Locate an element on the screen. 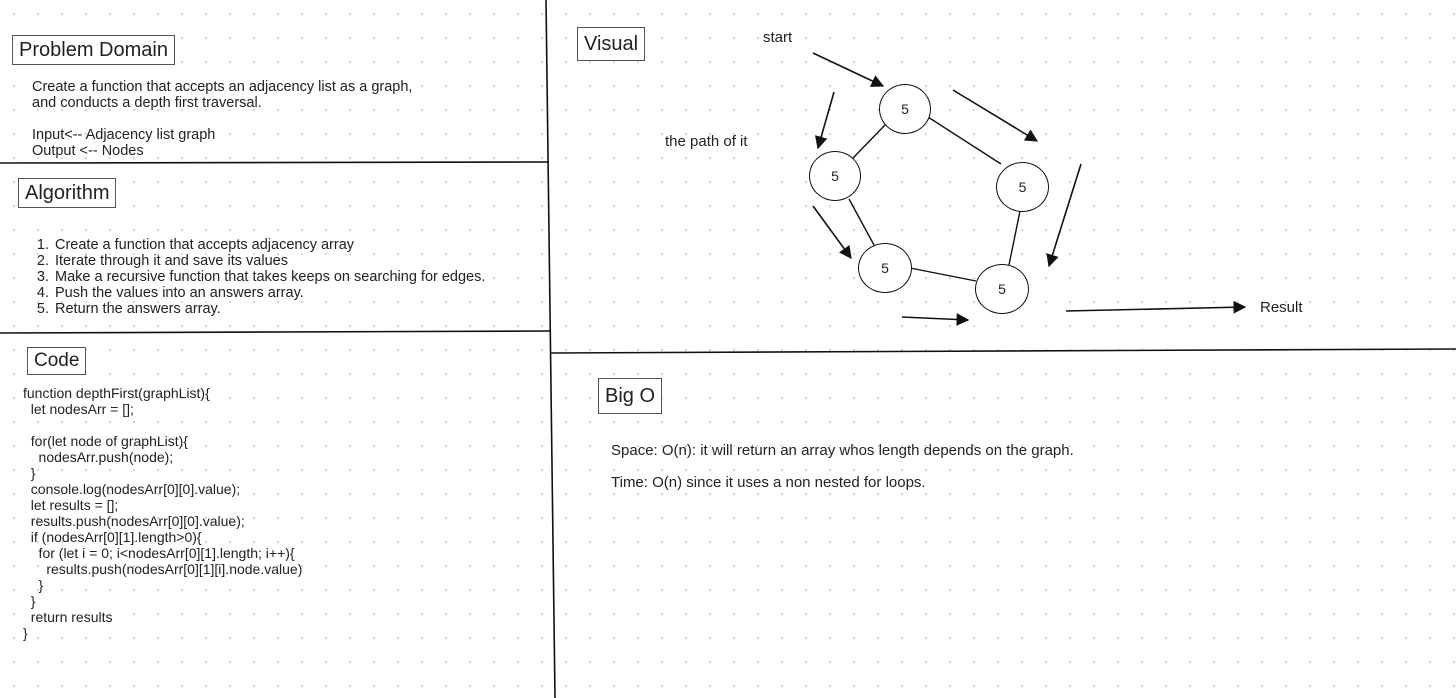 The height and width of the screenshot is (698, 1456). big-o-title: Big O is located at coordinates (630, 396).